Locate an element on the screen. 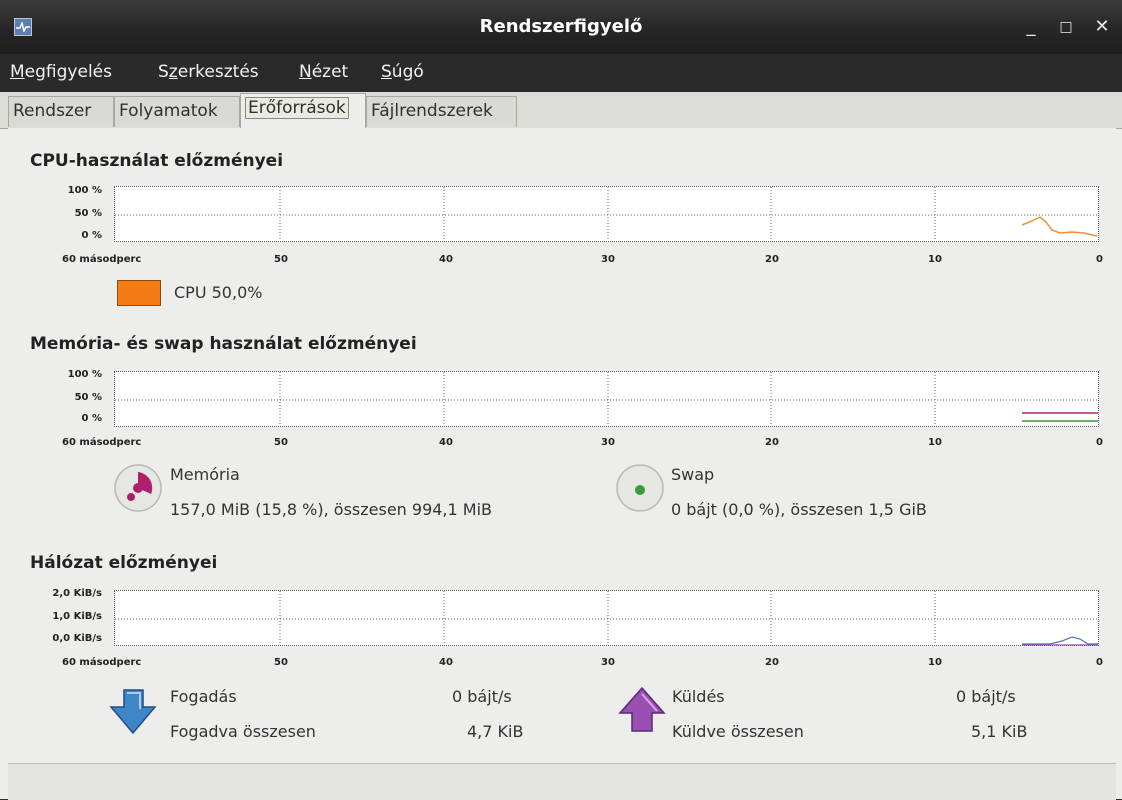 This screenshot has width=1122, height=800. status-bar is located at coordinates (562, 781).